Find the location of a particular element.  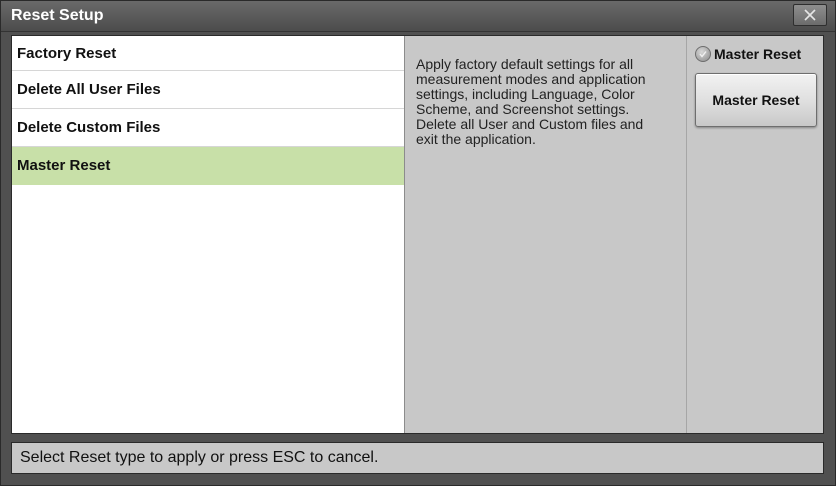

dialog-title: Reset Setup is located at coordinates (57, 15).